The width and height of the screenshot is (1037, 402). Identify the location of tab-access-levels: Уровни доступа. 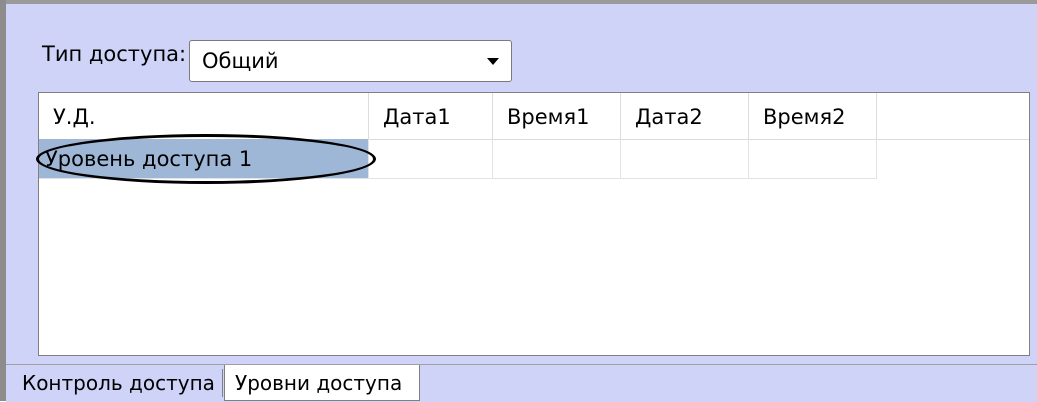
(322, 383).